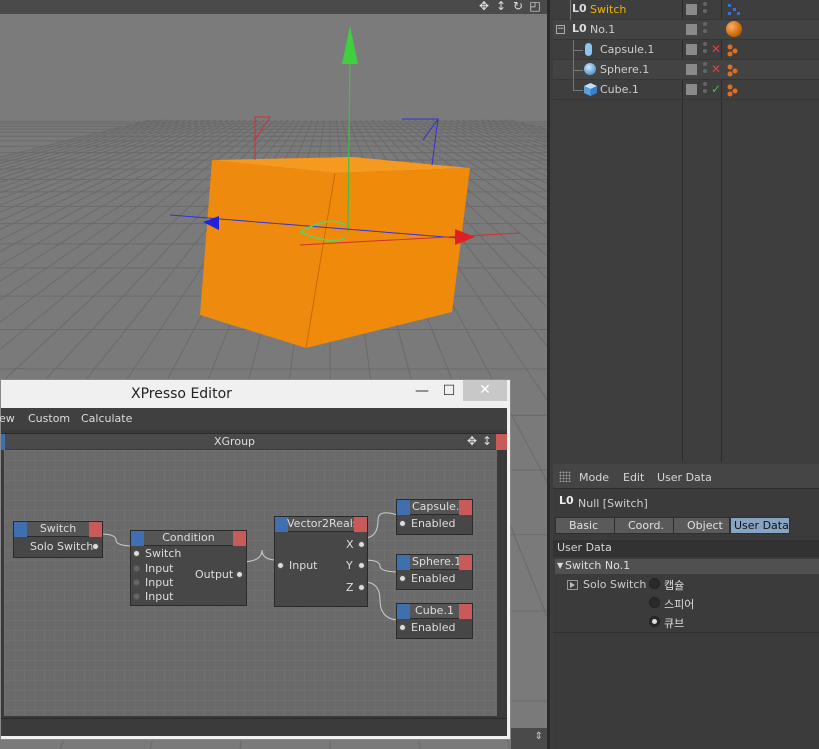 Image resolution: width=819 pixels, height=749 pixels. Describe the element at coordinates (570, 10) in the screenshot. I see `tree-line` at that location.